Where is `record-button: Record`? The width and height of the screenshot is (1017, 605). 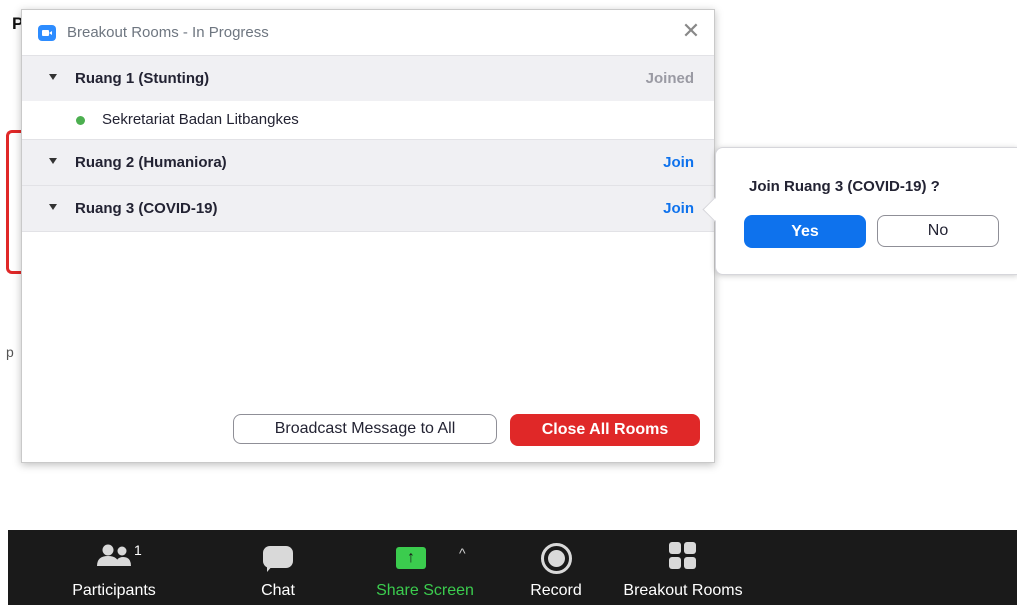 record-button: Record is located at coordinates (556, 567).